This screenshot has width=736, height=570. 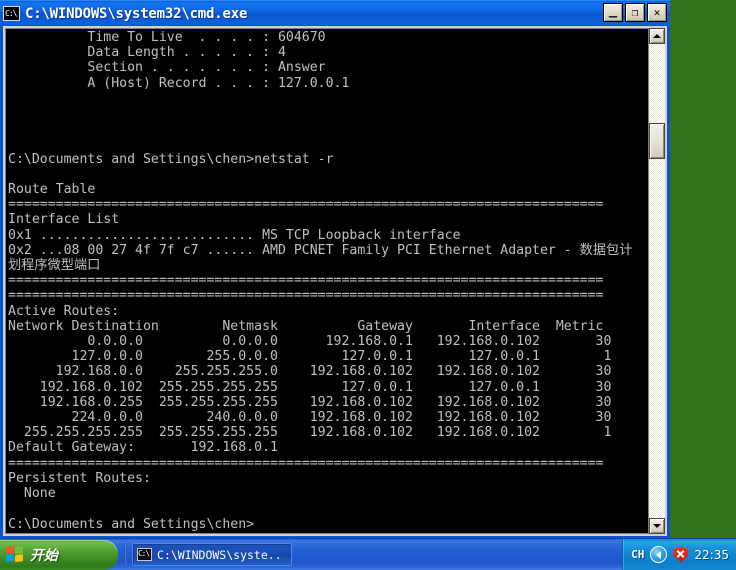 What do you see at coordinates (711, 555) in the screenshot?
I see `taskbar-clock: 22:35` at bounding box center [711, 555].